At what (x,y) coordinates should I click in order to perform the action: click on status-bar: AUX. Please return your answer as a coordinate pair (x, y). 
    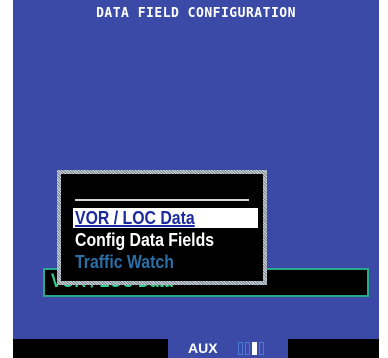
    Looking at the image, I should click on (196, 348).